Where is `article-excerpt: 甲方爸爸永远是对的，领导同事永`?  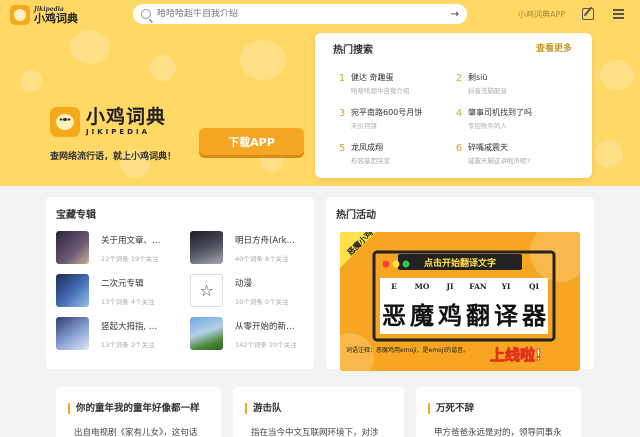
article-excerpt: 甲方爸爸永远是对的，领导同事永 is located at coordinates (498, 432).